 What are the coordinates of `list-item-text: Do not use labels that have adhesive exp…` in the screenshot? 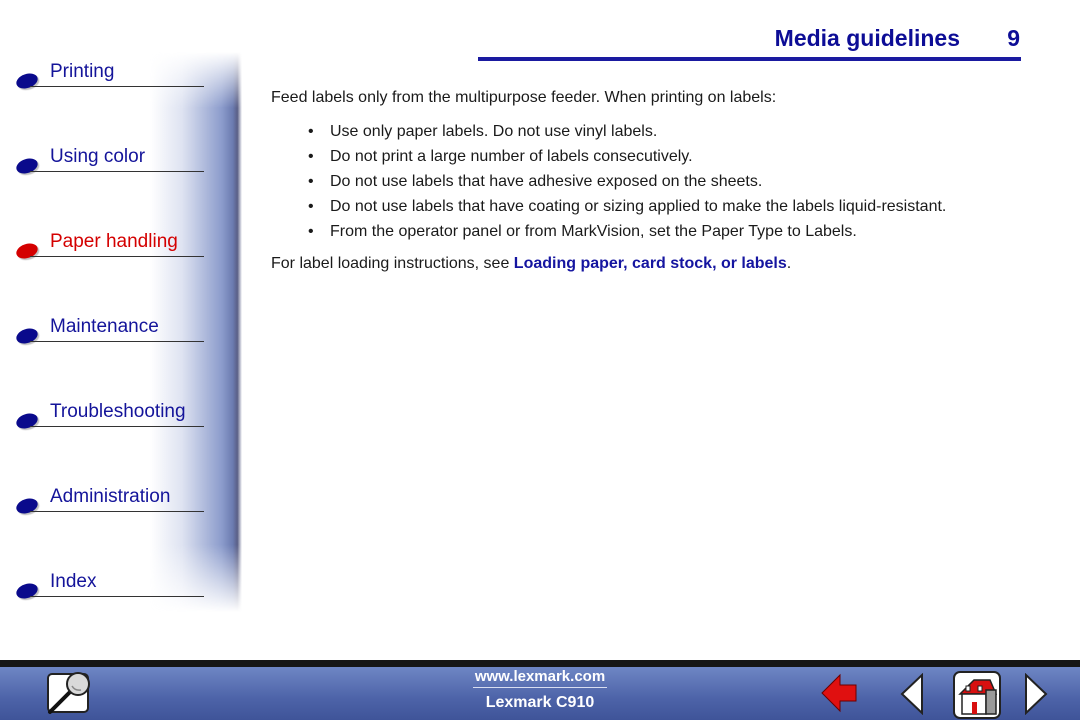 It's located at (546, 181).